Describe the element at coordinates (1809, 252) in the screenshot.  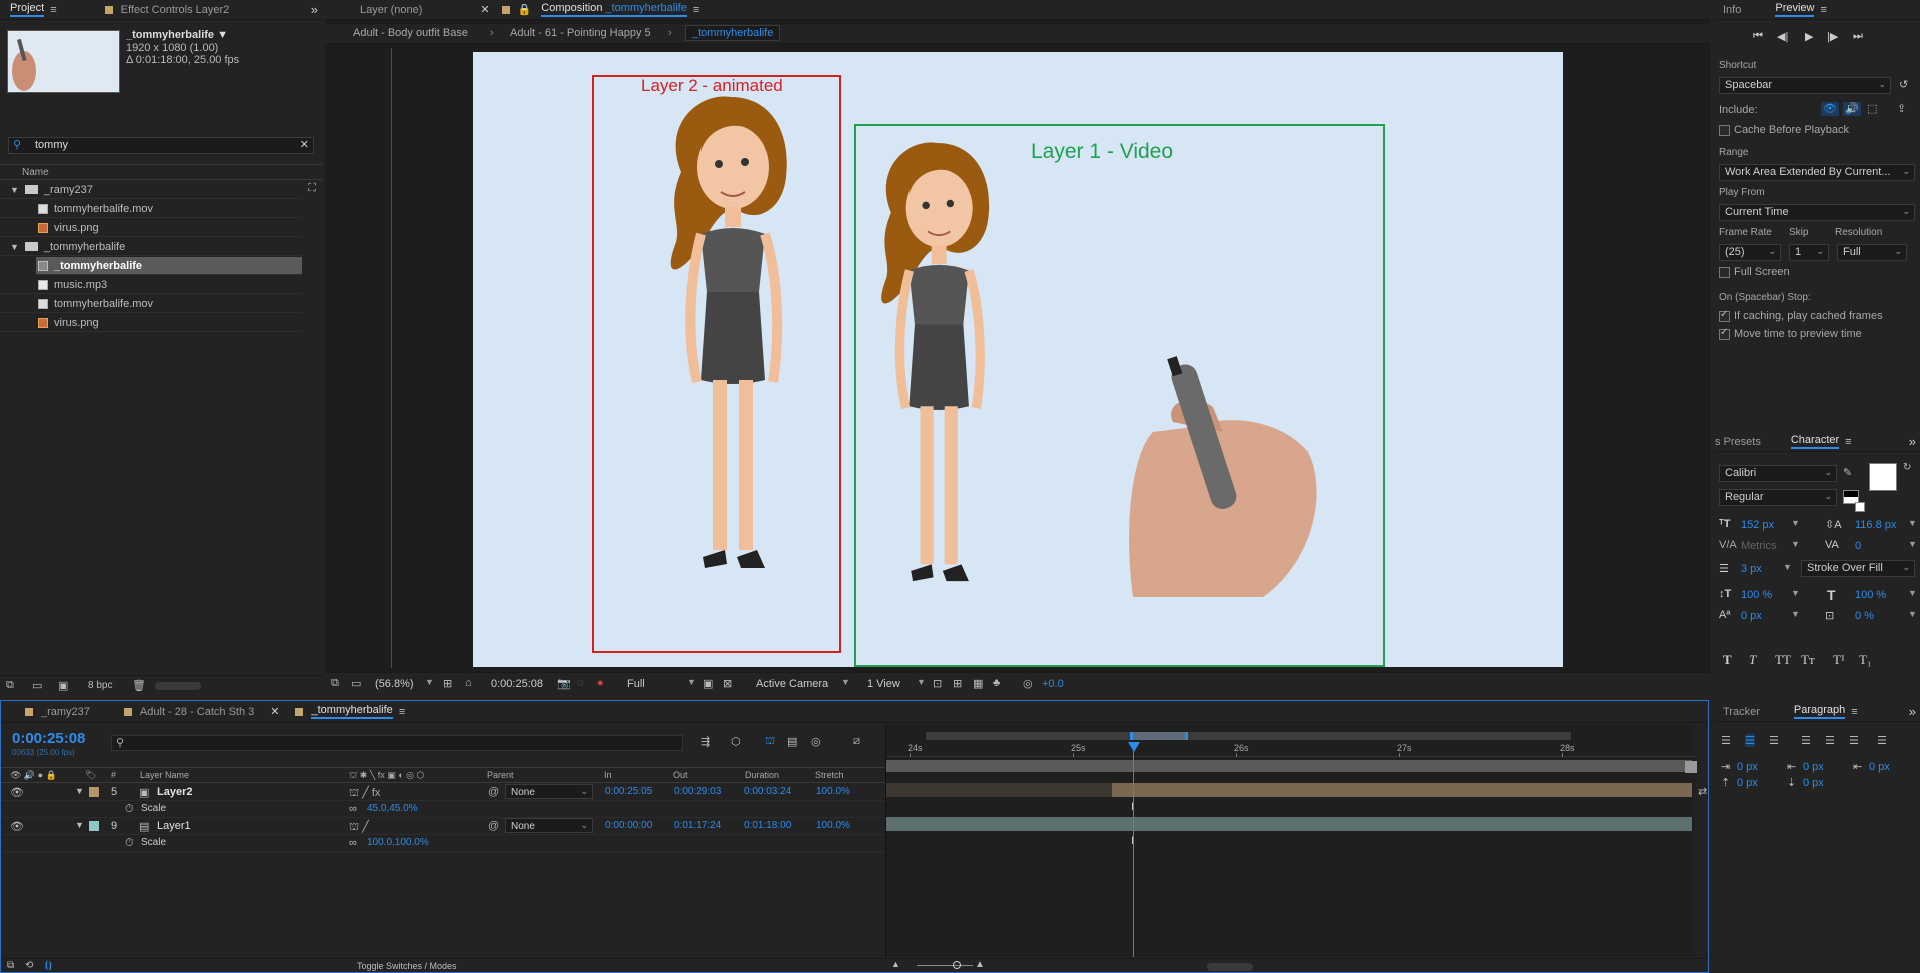
I see `skip-dropdown: 1 ⌄` at that location.